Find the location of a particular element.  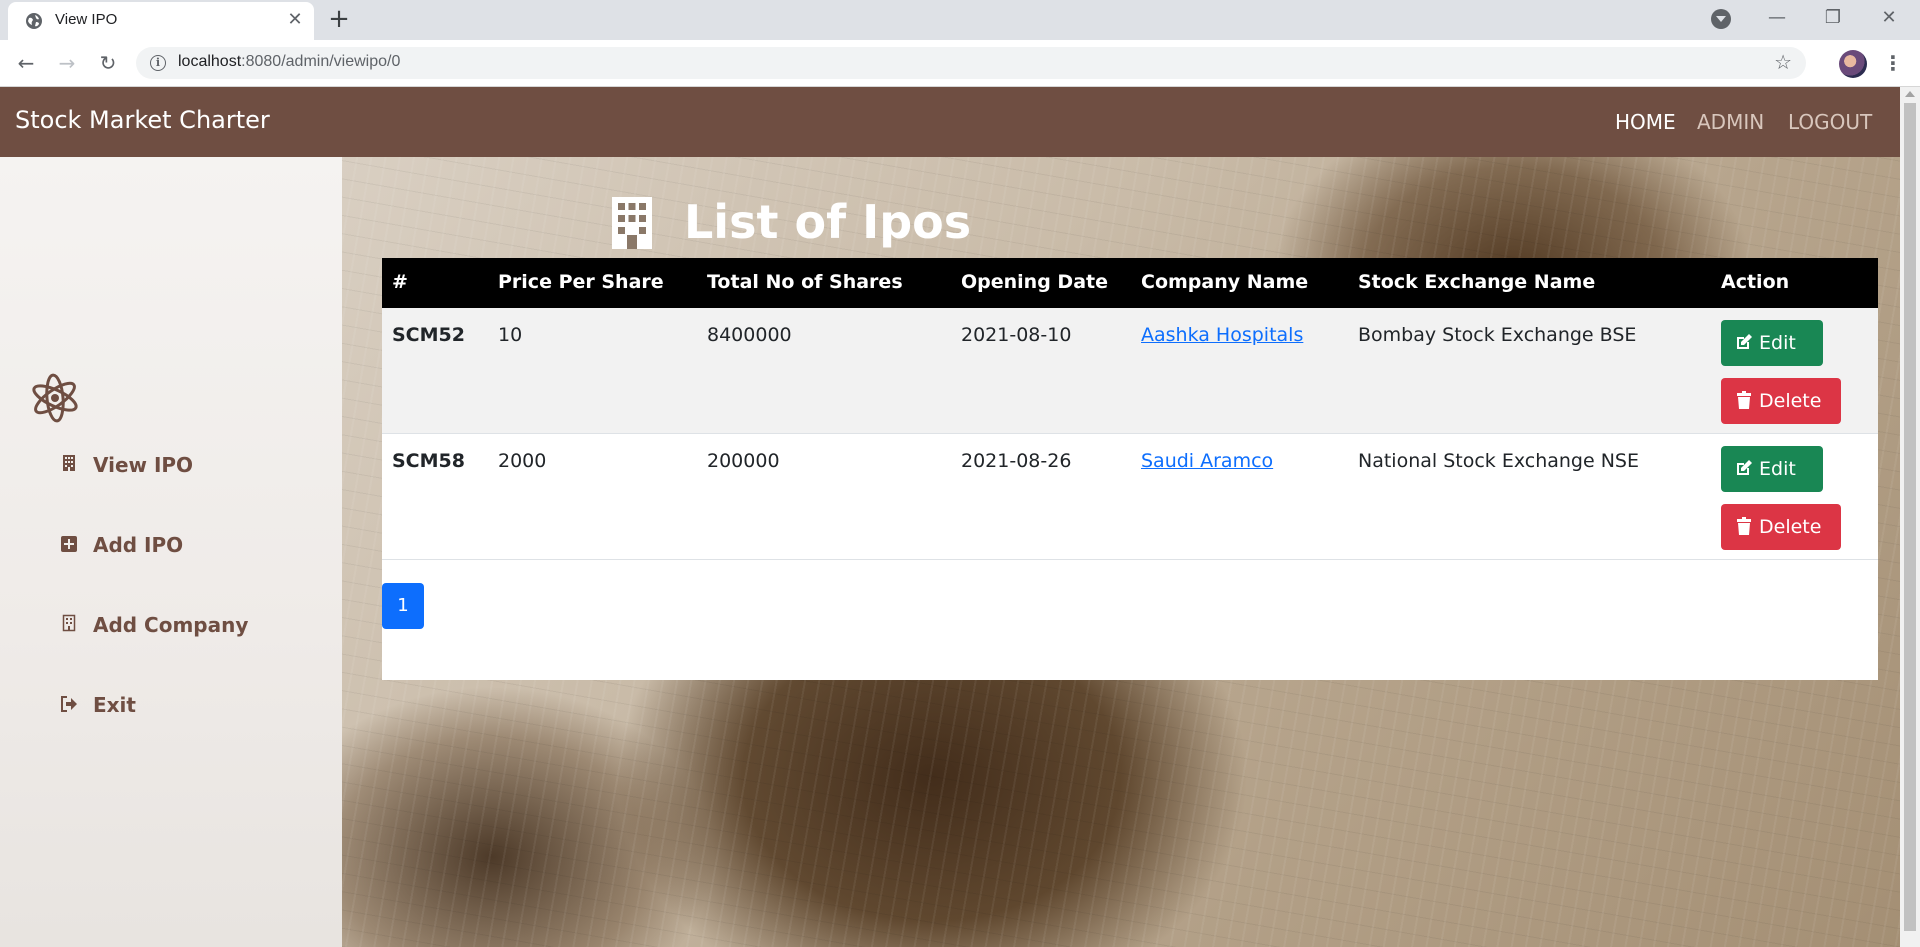

sidebar-item-view-ipo: View IPO is located at coordinates (126, 465).